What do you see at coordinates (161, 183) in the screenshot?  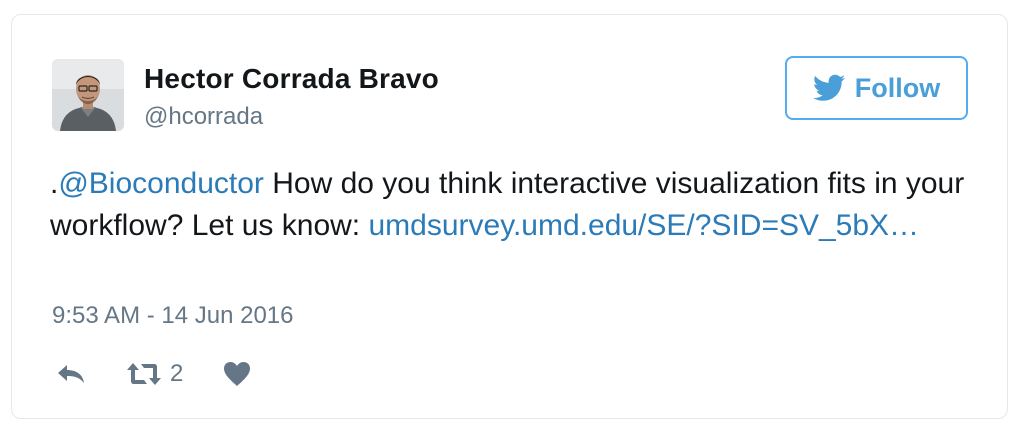 I see `mention-link: @Bioconductor` at bounding box center [161, 183].